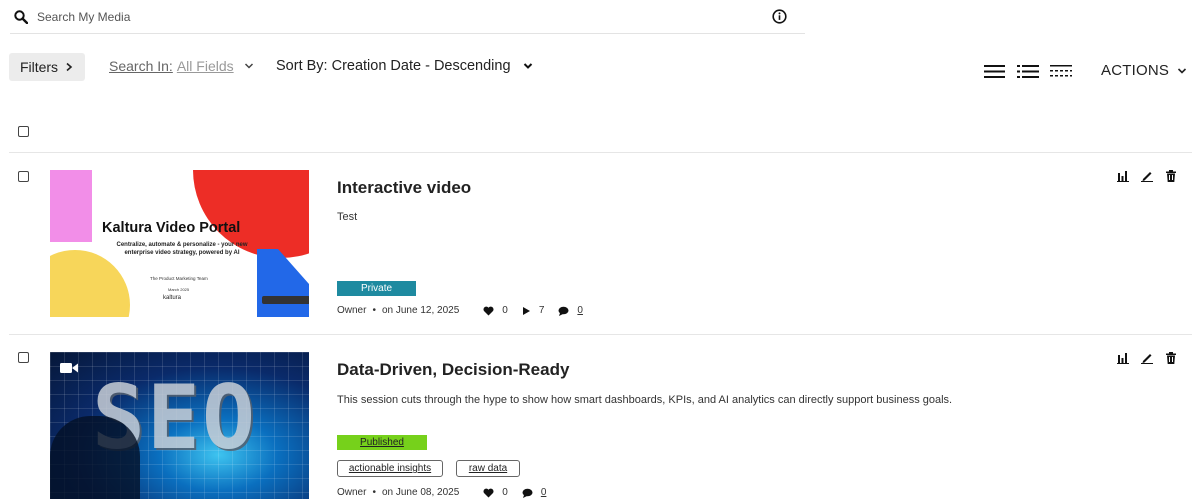 The width and height of the screenshot is (1197, 499). I want to click on search-input, so click(387, 17).